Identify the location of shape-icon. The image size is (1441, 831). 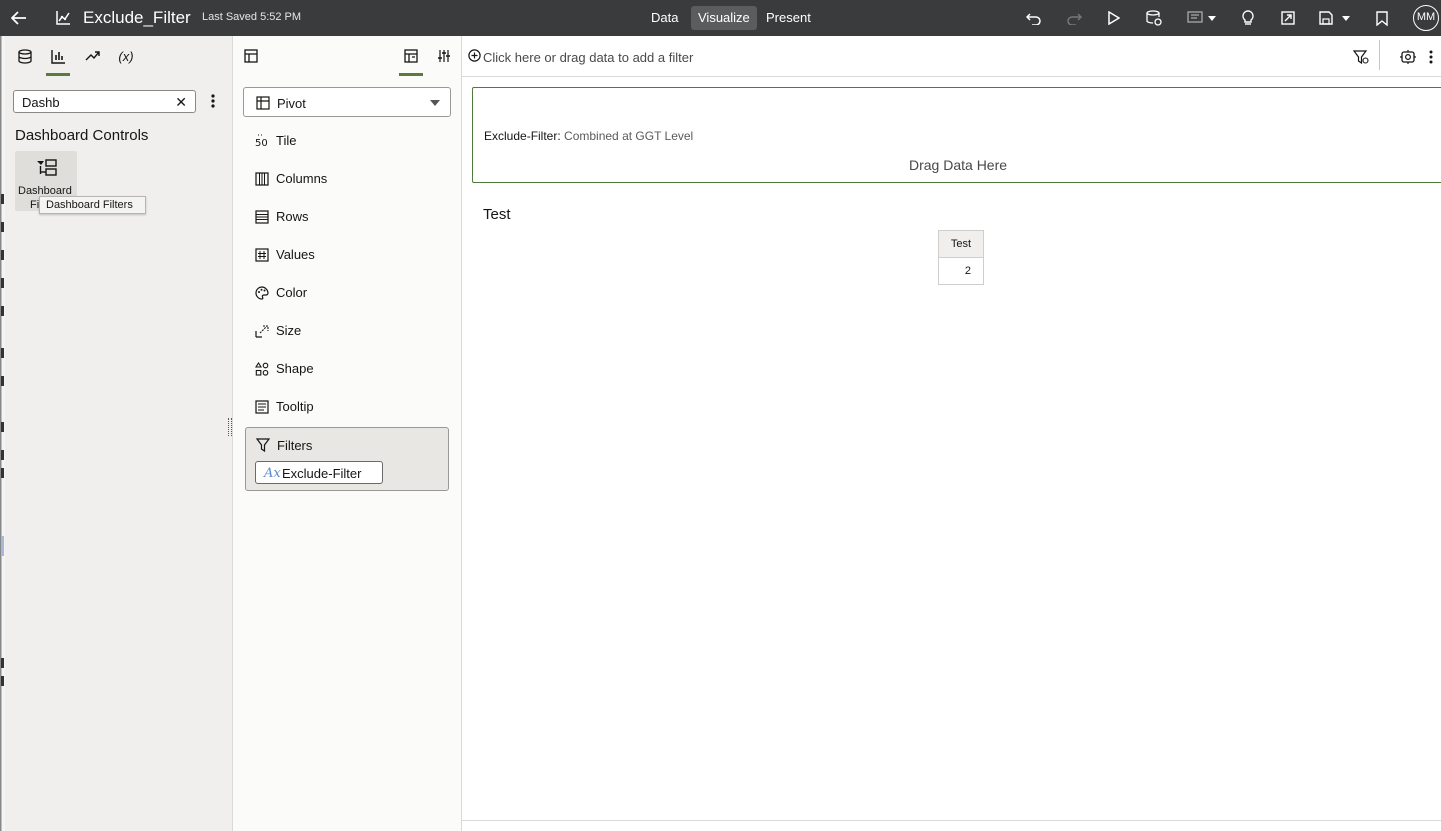
(262, 369).